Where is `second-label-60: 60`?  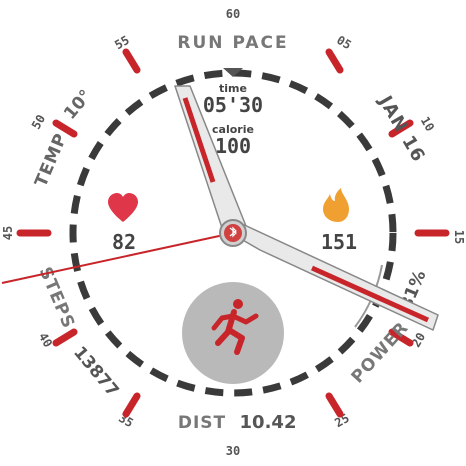
second-label-60: 60 is located at coordinates (233, 14).